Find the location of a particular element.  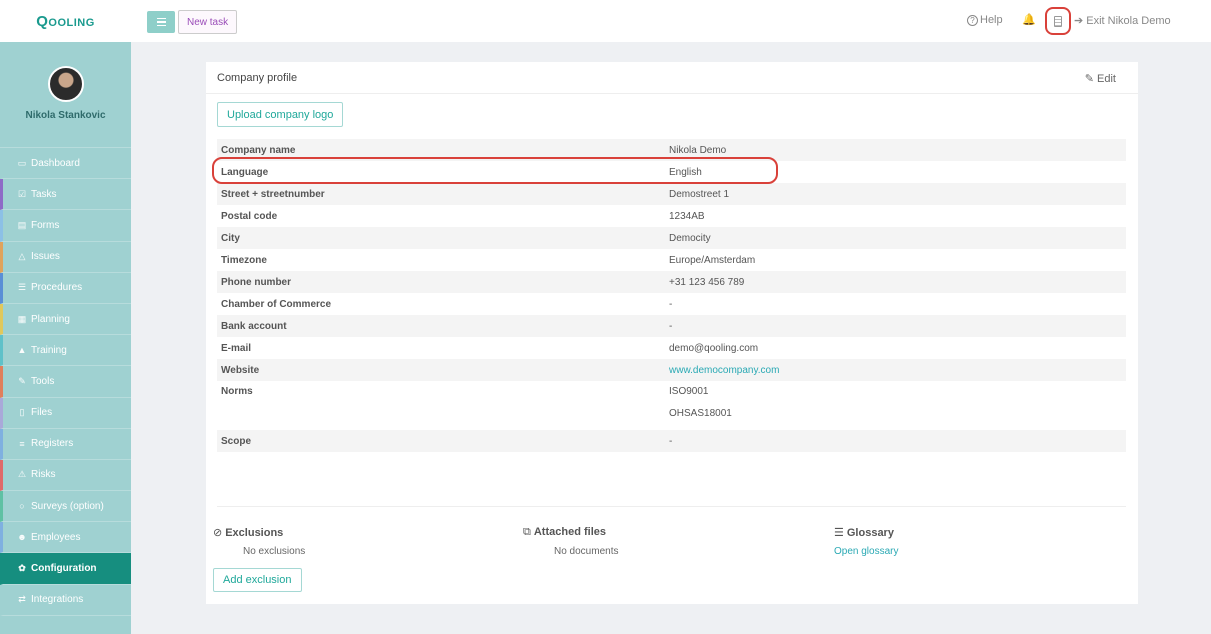

field-label: Scope is located at coordinates (236, 441).